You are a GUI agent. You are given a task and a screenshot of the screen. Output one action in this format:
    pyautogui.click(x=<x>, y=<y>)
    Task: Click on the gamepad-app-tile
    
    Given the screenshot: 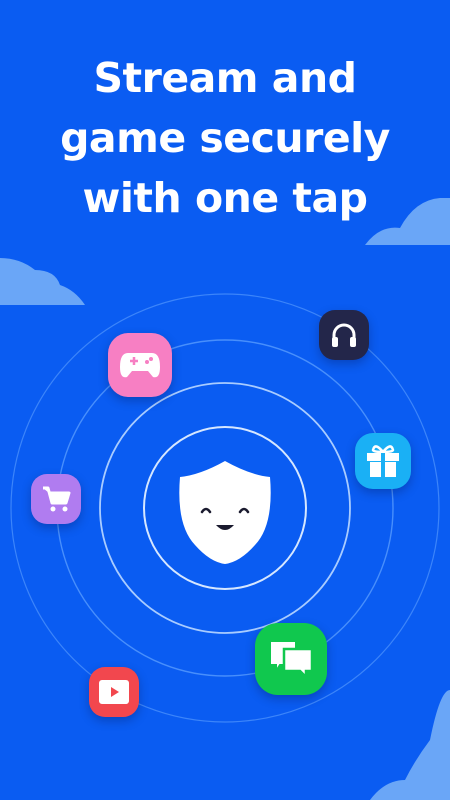 What is the action you would take?
    pyautogui.click(x=140, y=365)
    